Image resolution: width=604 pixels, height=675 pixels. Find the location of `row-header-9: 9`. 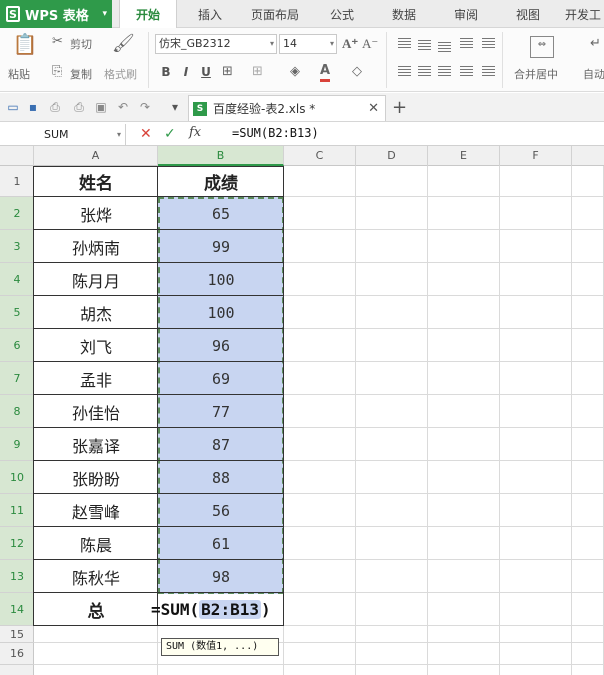

row-header-9: 9 is located at coordinates (17, 444).